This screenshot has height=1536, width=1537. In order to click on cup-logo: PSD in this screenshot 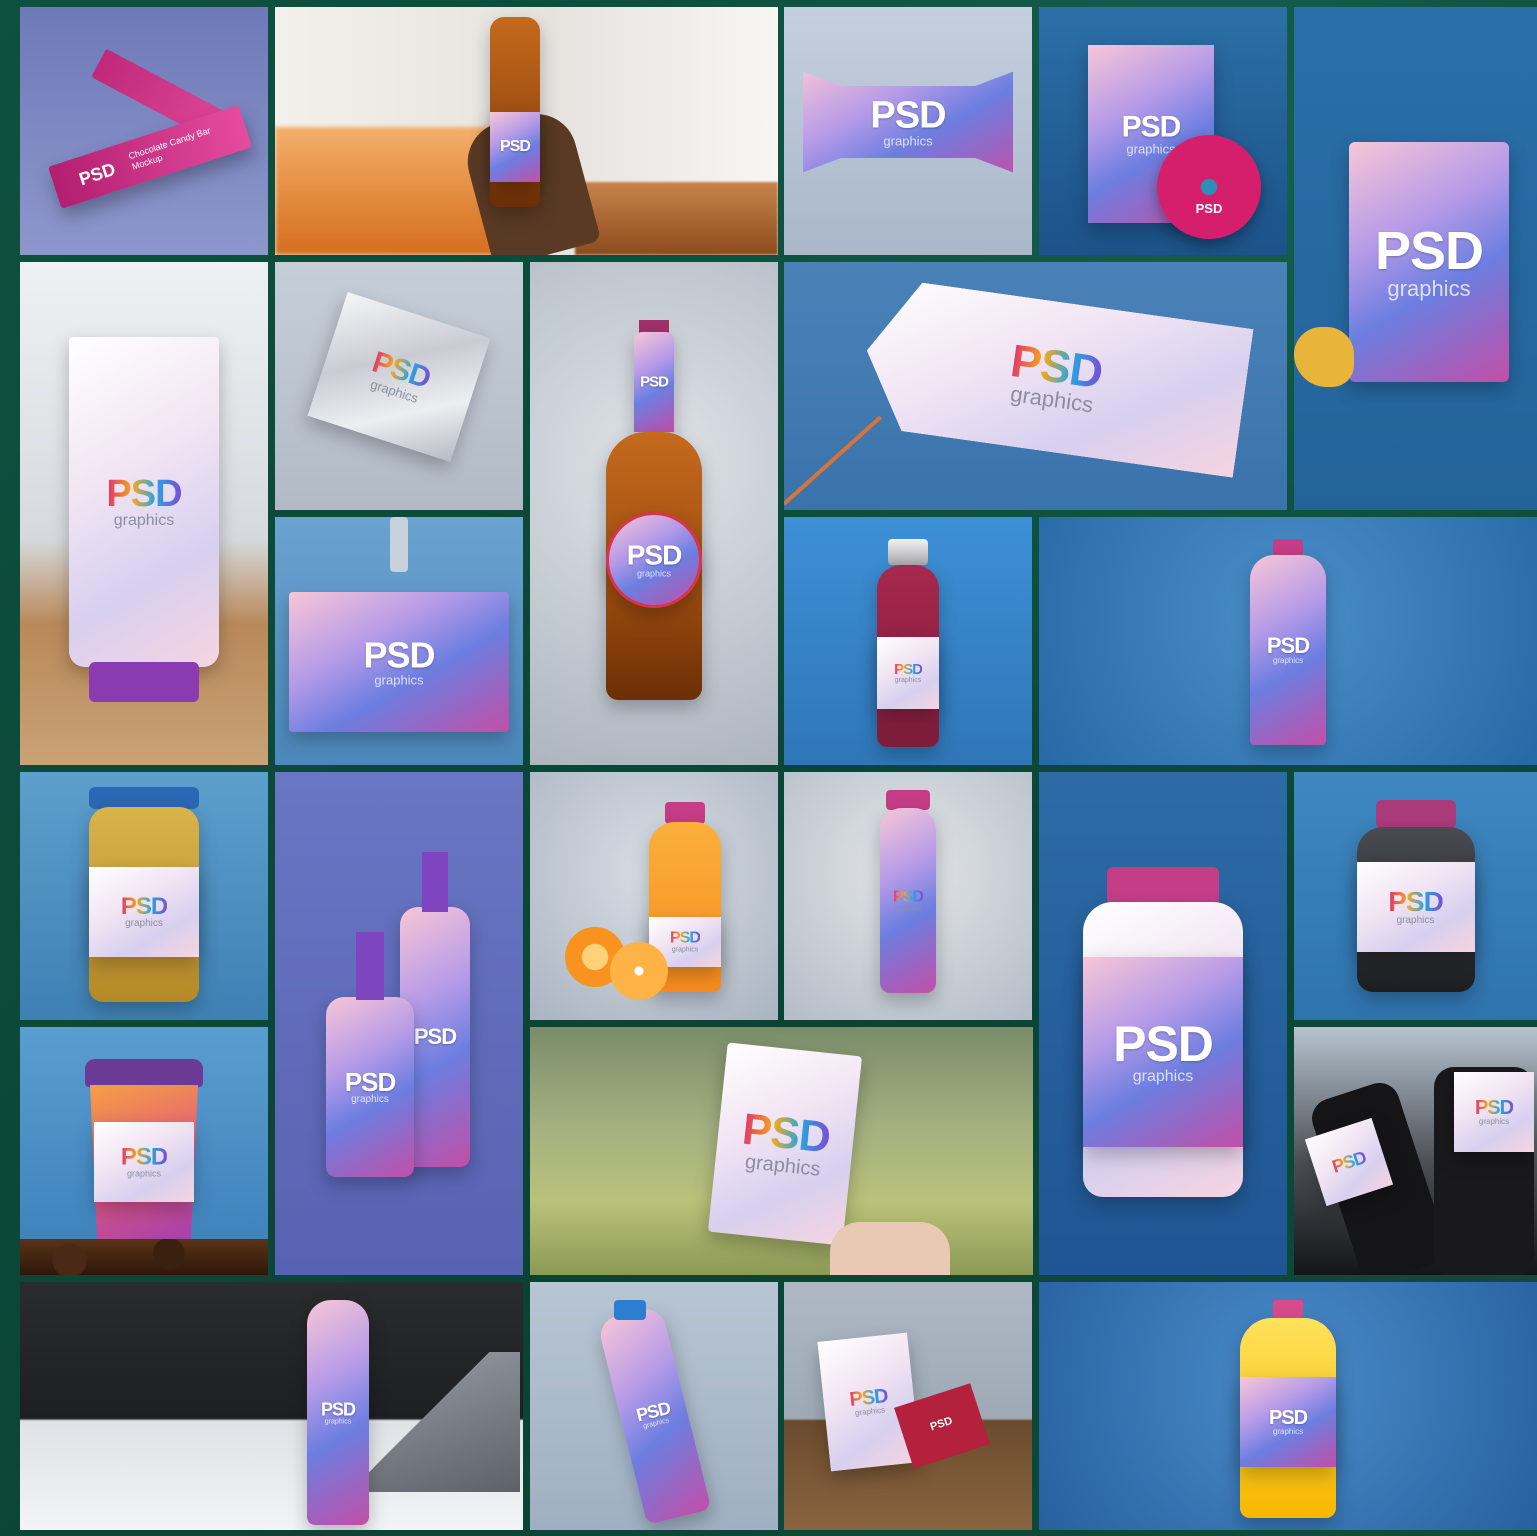, I will do `click(144, 1157)`.